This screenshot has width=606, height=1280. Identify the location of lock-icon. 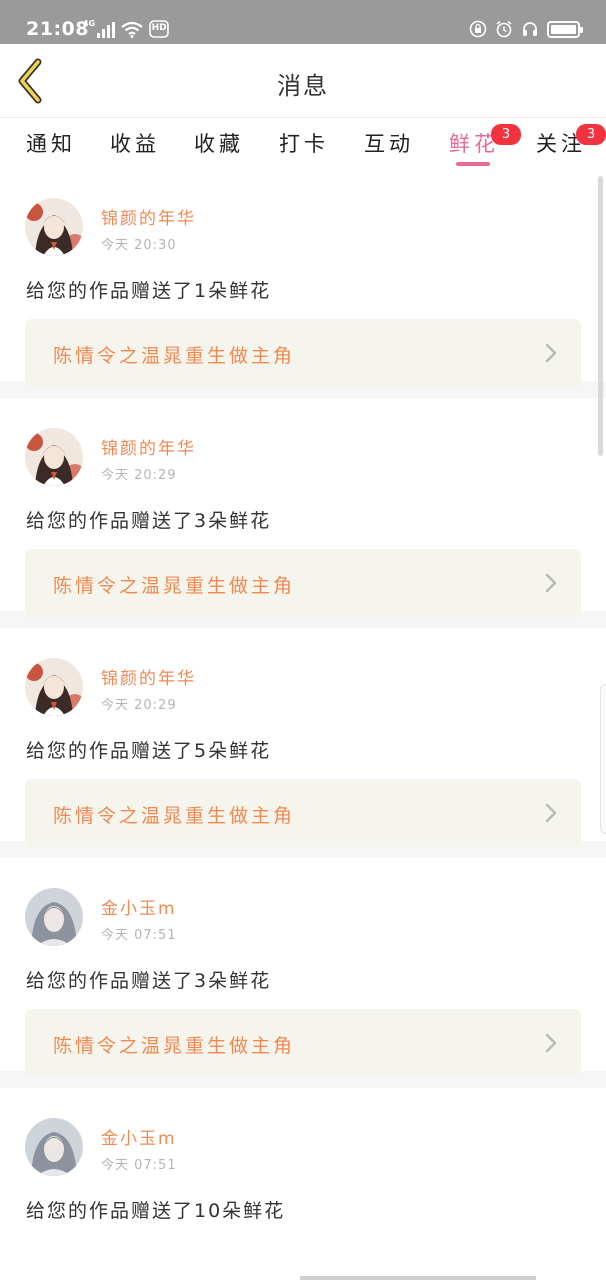
(478, 29).